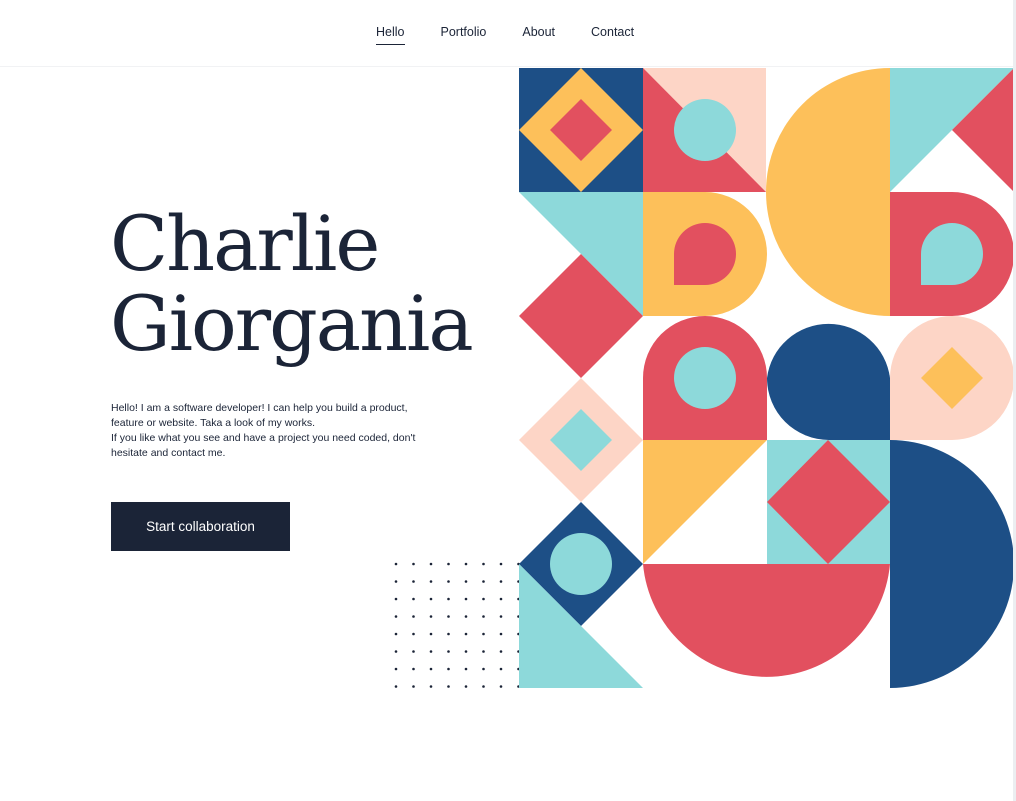 Image resolution: width=1016 pixels, height=801 pixels. What do you see at coordinates (457, 625) in the screenshot?
I see `dot-grid-pattern` at bounding box center [457, 625].